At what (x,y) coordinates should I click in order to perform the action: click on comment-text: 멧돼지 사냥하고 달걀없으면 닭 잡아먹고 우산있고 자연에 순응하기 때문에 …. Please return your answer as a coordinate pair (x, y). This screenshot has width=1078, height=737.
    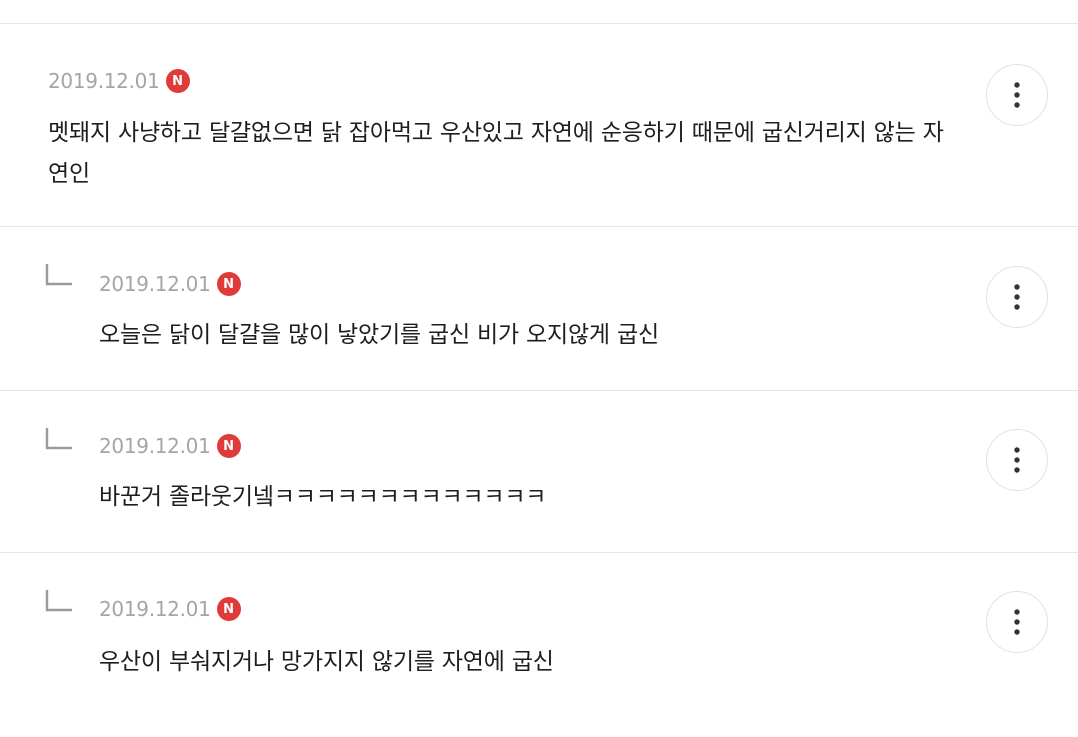
    Looking at the image, I should click on (496, 153).